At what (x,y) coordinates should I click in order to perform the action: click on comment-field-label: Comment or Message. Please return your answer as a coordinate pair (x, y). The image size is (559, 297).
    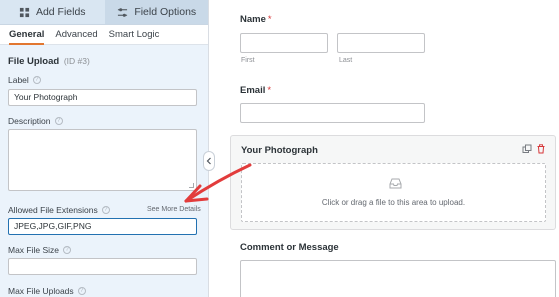
    Looking at the image, I should click on (289, 247).